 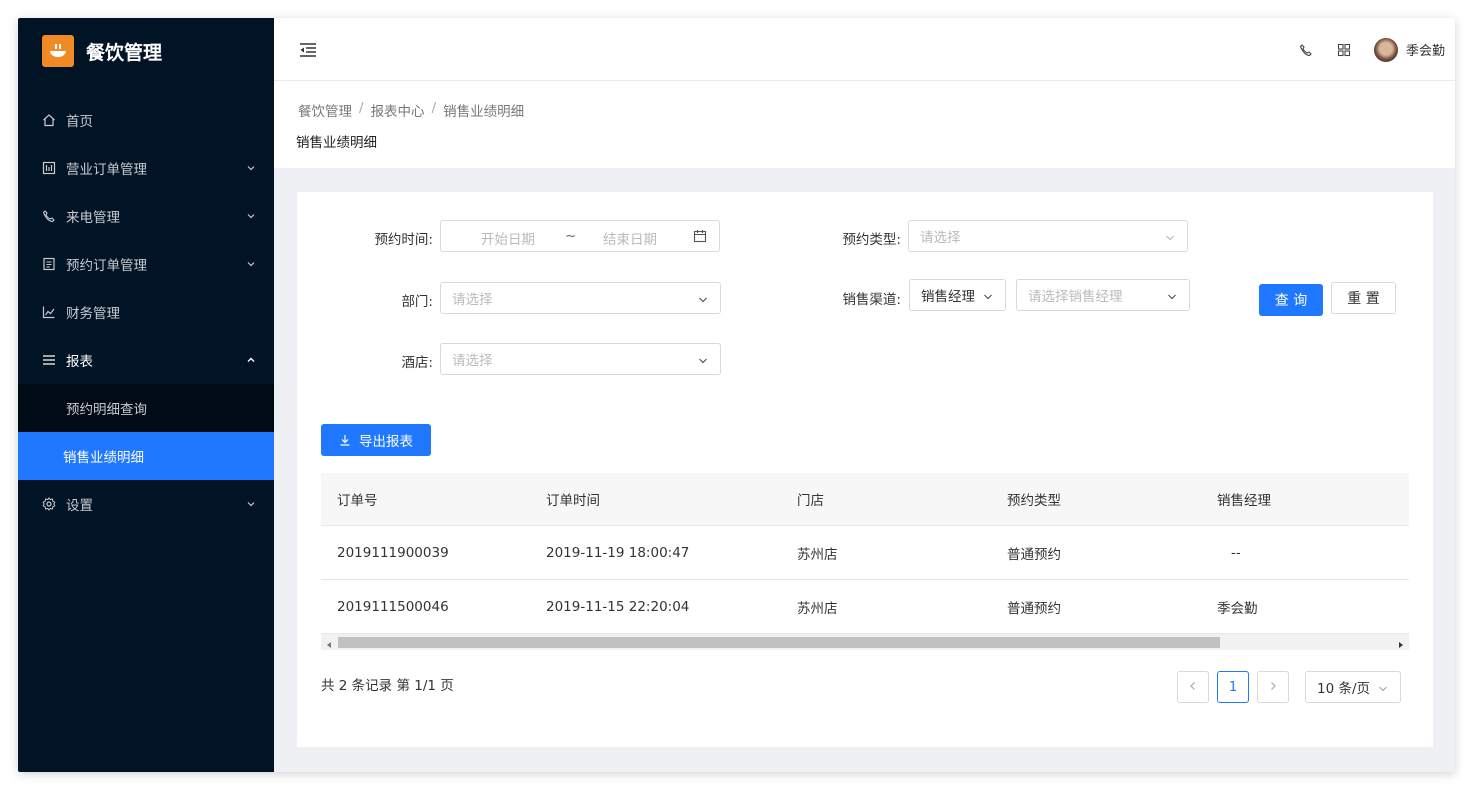 I want to click on reports-submenu: 预约明细查询 销售业绩明细, so click(x=146, y=432).